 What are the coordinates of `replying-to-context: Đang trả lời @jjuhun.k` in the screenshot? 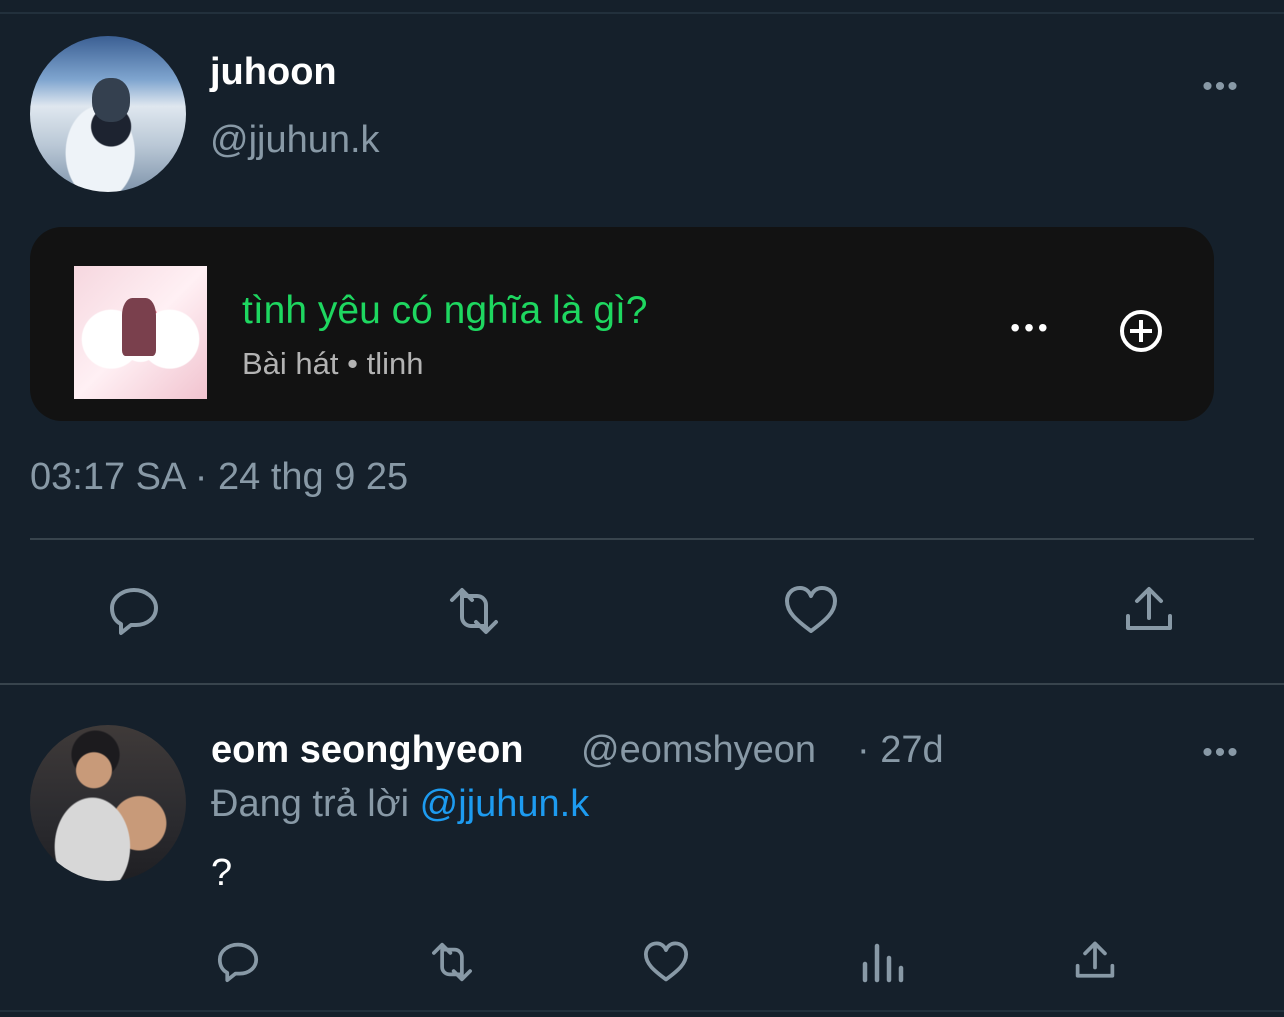 It's located at (400, 804).